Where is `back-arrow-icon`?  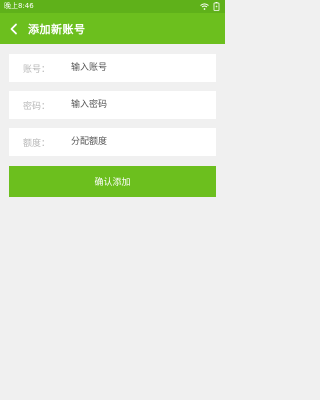 back-arrow-icon is located at coordinates (13, 28).